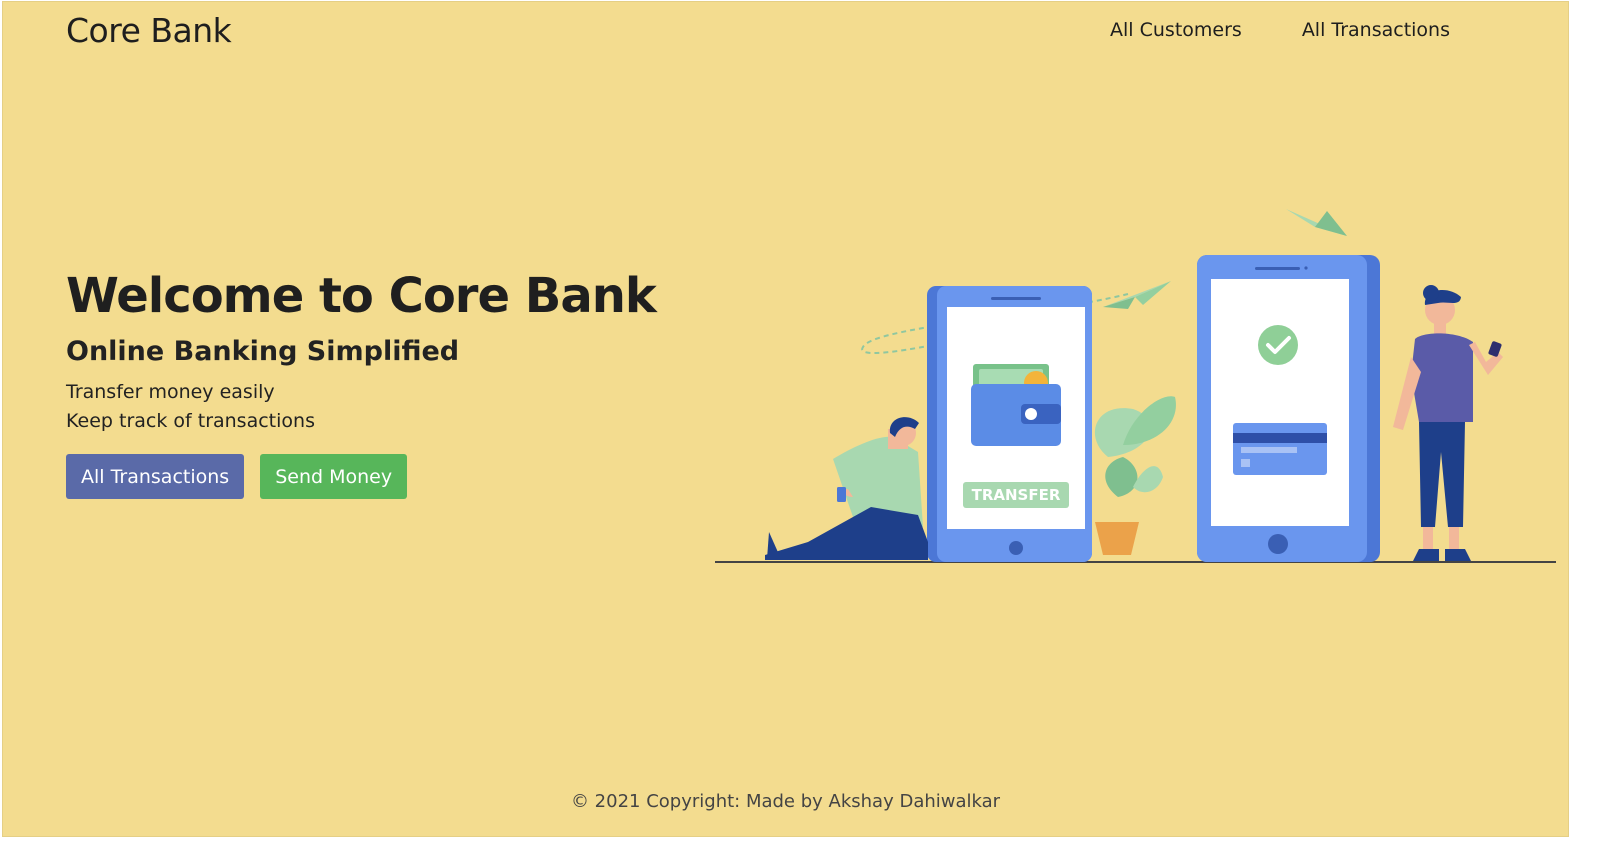 The image size is (1607, 859). I want to click on standing-woman-illustration, so click(1448, 423).